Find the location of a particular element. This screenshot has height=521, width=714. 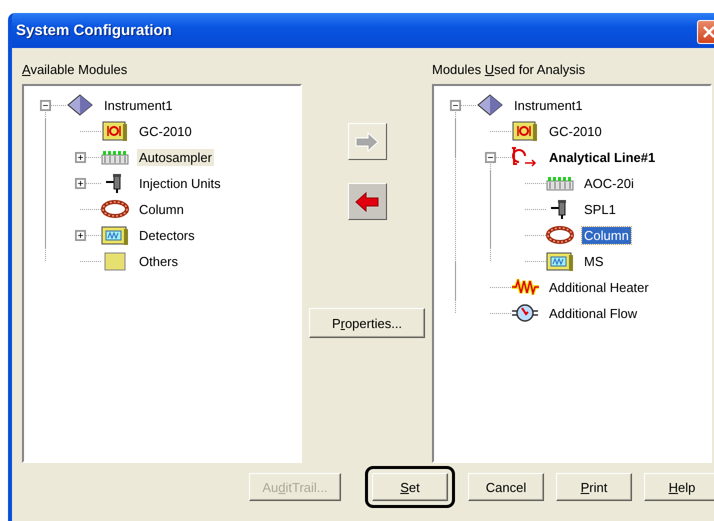

tree-item: Additional Heater is located at coordinates (599, 287).